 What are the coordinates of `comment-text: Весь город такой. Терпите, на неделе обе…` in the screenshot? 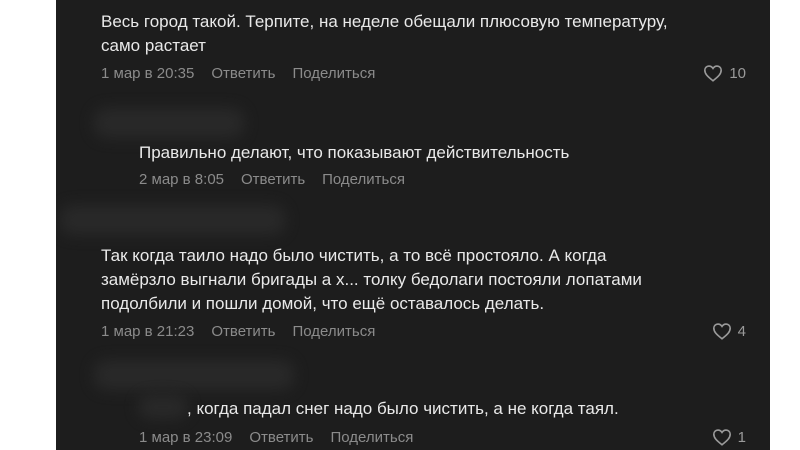 It's located at (384, 33).